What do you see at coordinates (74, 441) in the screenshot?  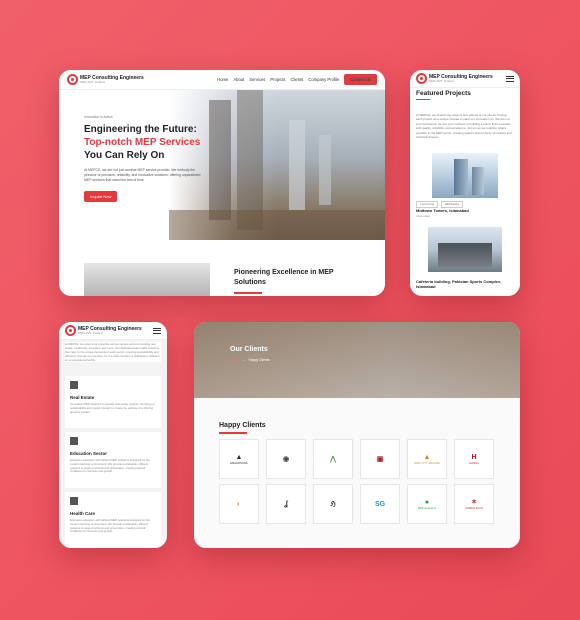 I see `school-icon` at bounding box center [74, 441].